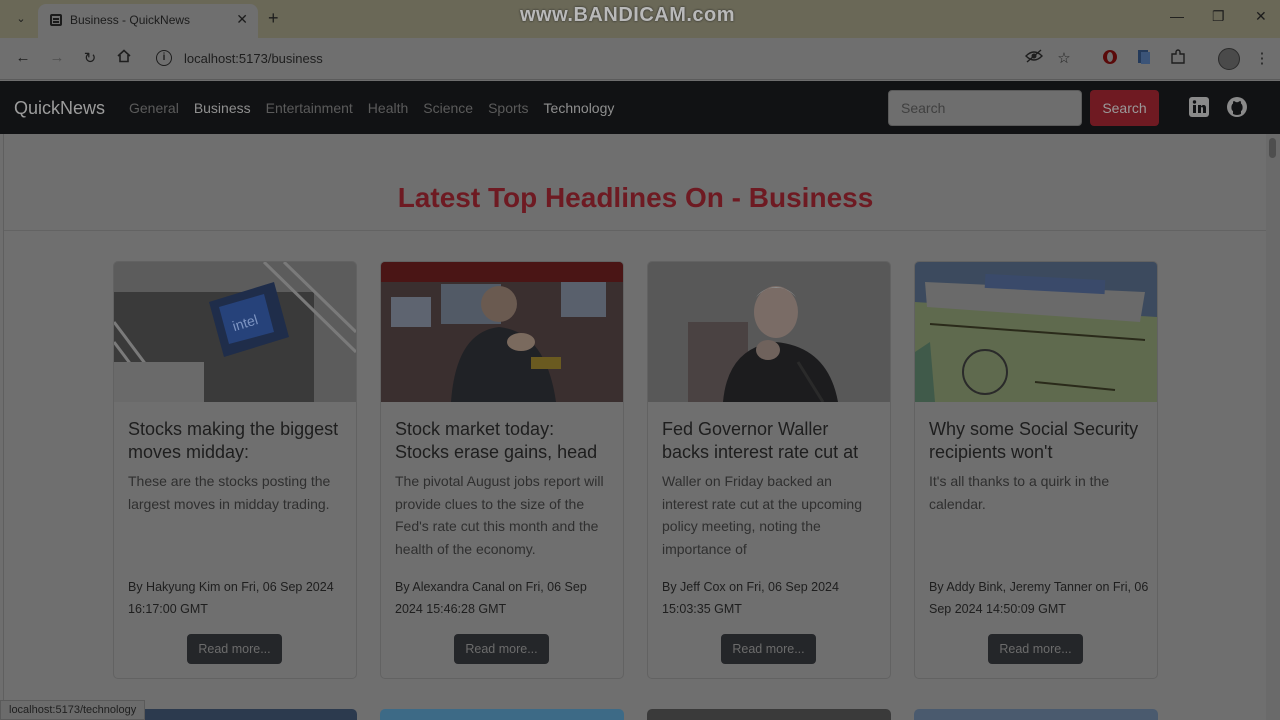  Describe the element at coordinates (253, 58) in the screenshot. I see `address-bar: localhost:5173/business` at that location.